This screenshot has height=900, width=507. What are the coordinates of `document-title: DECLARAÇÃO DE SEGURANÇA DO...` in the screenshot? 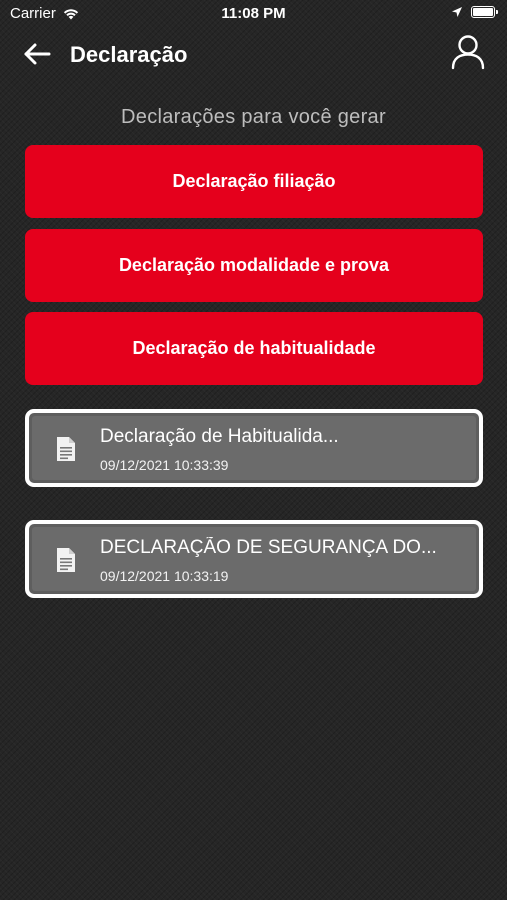 It's located at (268, 547).